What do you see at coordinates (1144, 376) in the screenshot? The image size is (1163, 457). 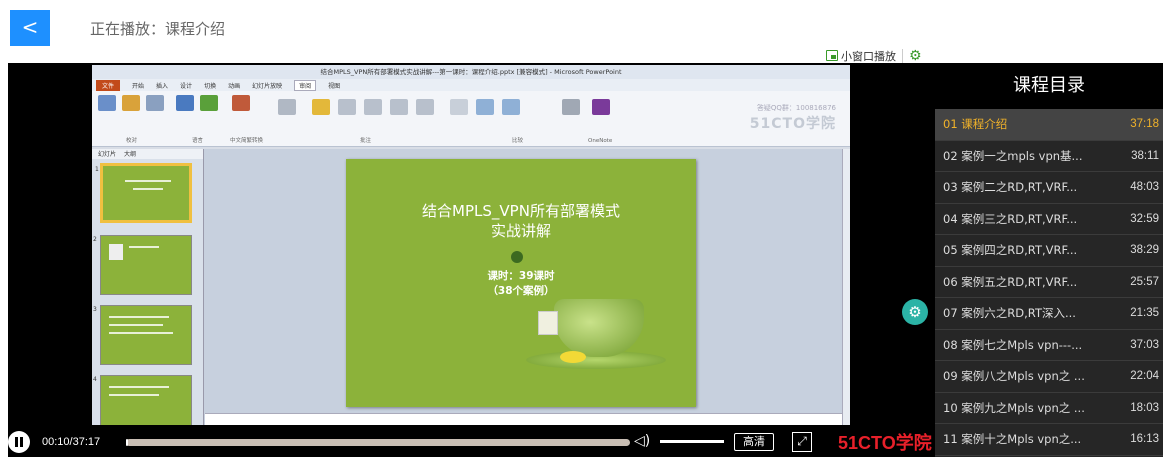 I see `catalog-item-duration: 22:04` at bounding box center [1144, 376].